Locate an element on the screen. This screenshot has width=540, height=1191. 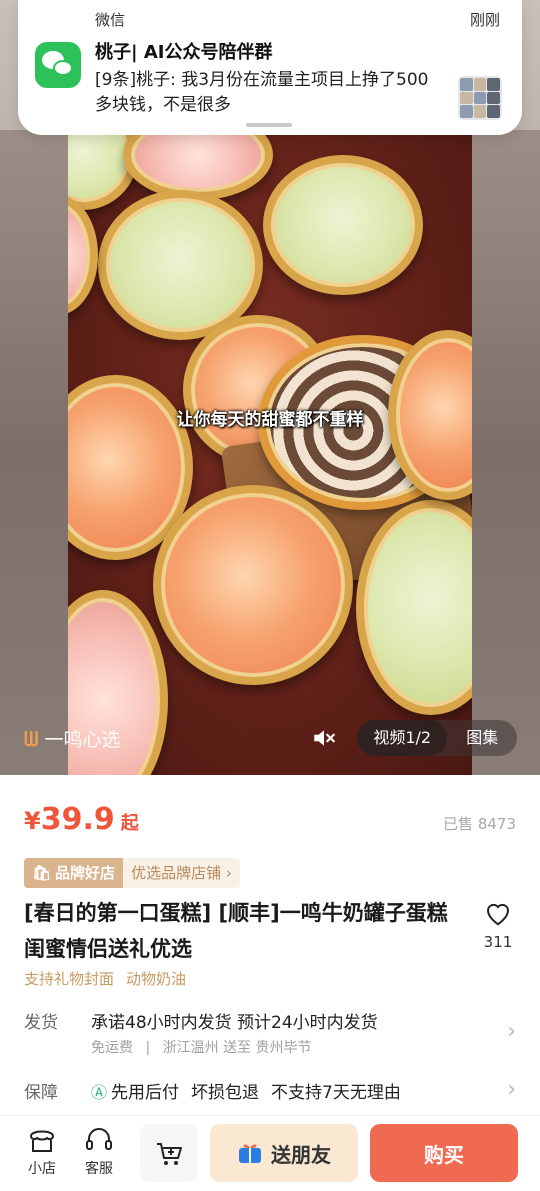
notification-message: [9条]桃子: 我3月份在流量主项目上挣了500多块钱，不是很多 is located at coordinates (262, 92).